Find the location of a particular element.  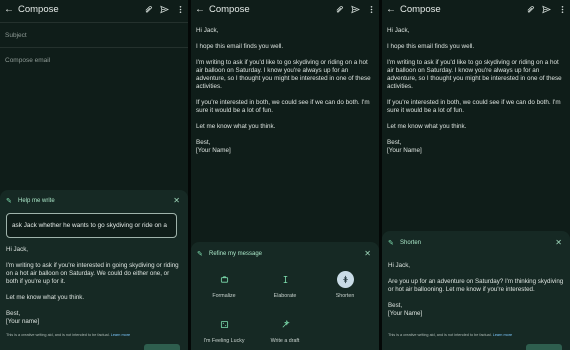

sheet-header: ✎ Refine my message is located at coordinates (229, 254).